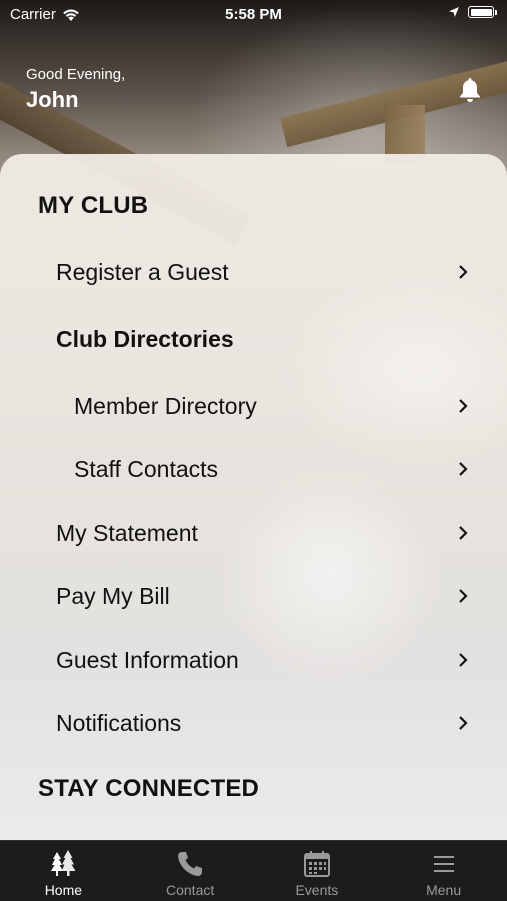  I want to click on menu-item-my-statement: My Statement, so click(253, 533).